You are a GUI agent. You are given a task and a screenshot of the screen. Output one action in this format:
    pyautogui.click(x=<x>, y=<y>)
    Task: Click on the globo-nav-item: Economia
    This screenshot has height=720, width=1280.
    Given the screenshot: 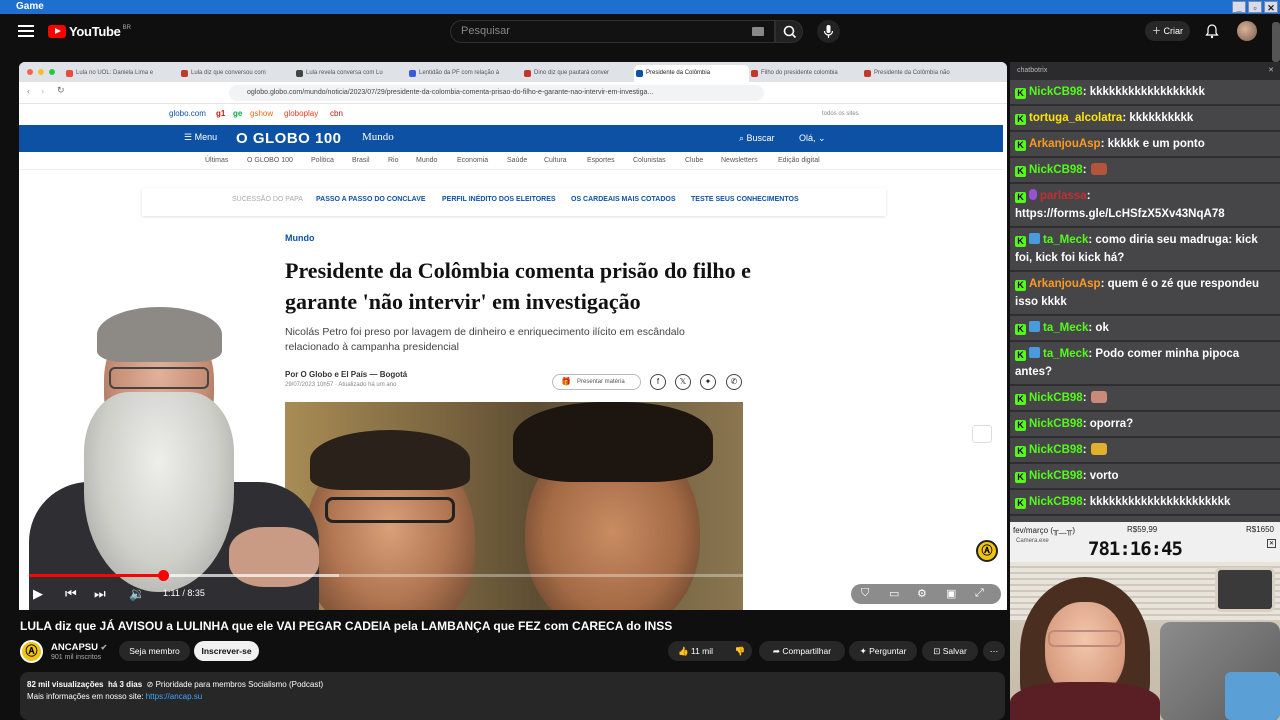 What is the action you would take?
    pyautogui.click(x=472, y=160)
    